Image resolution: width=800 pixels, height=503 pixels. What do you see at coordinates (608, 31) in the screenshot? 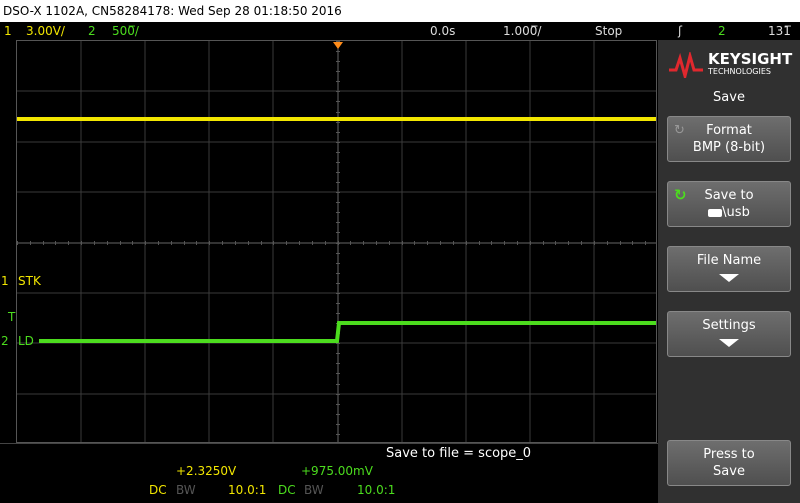
I see `run-state: Stop` at bounding box center [608, 31].